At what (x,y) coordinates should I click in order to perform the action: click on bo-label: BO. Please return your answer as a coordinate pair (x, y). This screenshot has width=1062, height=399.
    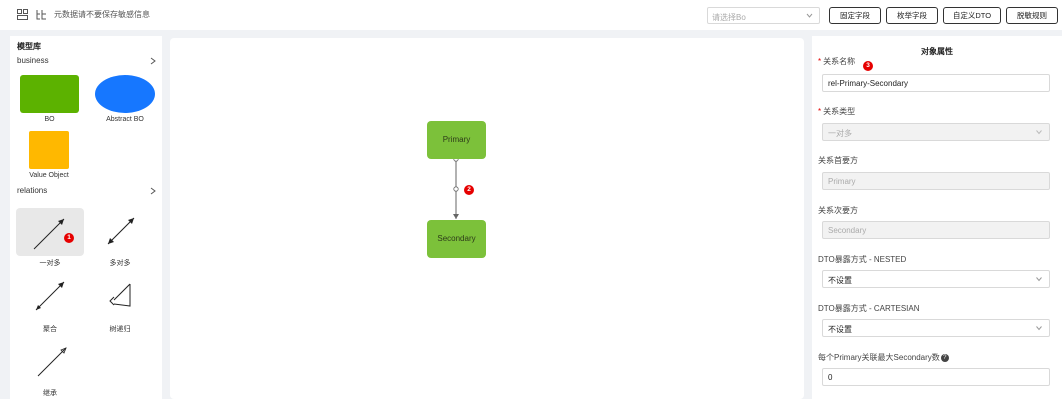
    Looking at the image, I should click on (49, 119).